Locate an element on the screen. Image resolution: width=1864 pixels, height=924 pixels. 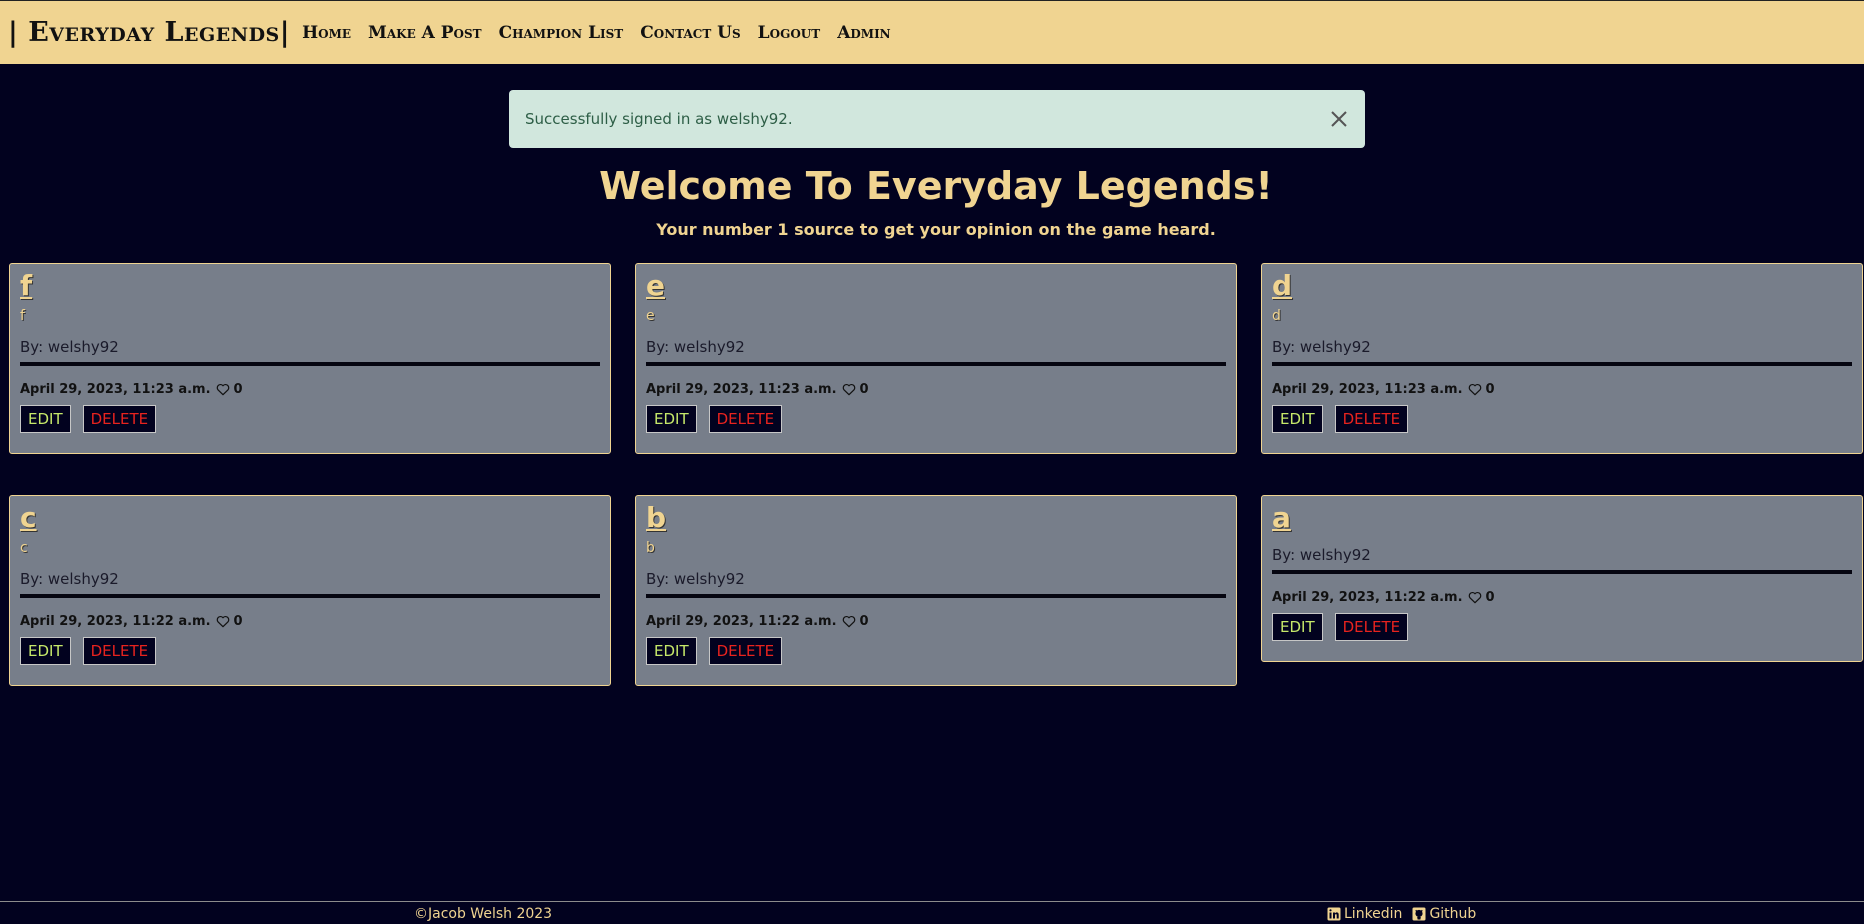
linkedin-icon is located at coordinates (1334, 914).